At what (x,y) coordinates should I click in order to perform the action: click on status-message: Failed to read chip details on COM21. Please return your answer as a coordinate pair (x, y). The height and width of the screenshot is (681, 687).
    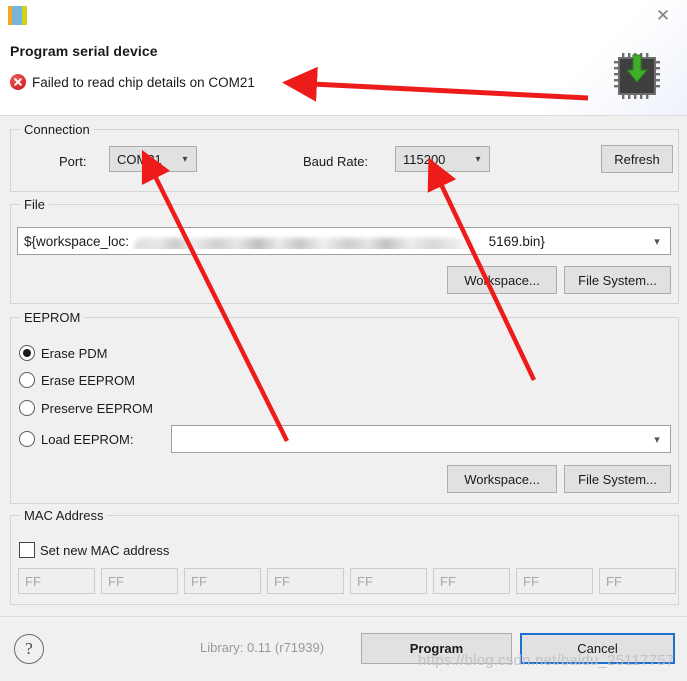
    Looking at the image, I should click on (132, 82).